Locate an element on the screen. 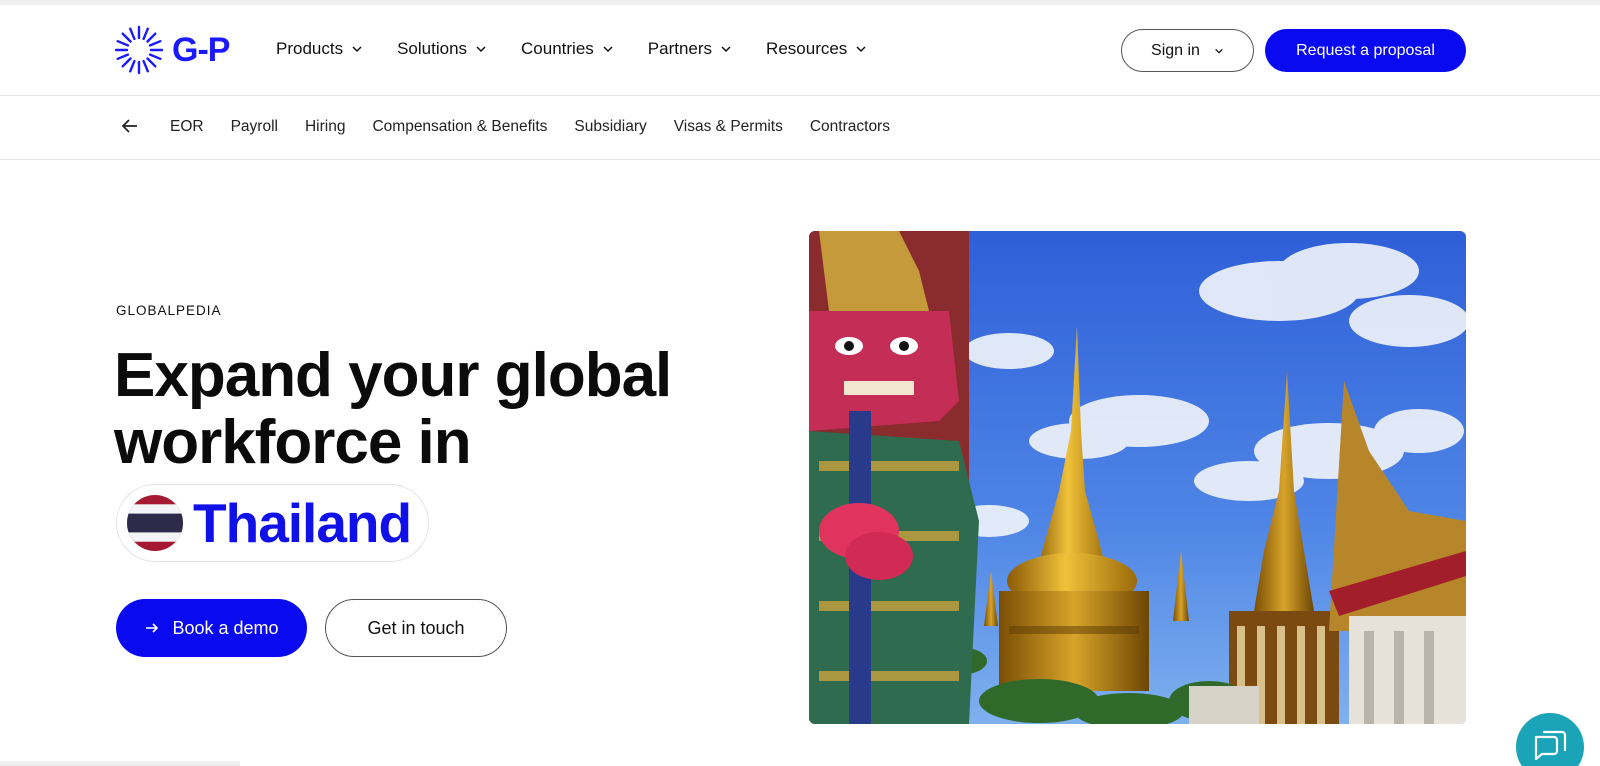  arrow-right-icon is located at coordinates (152, 628).